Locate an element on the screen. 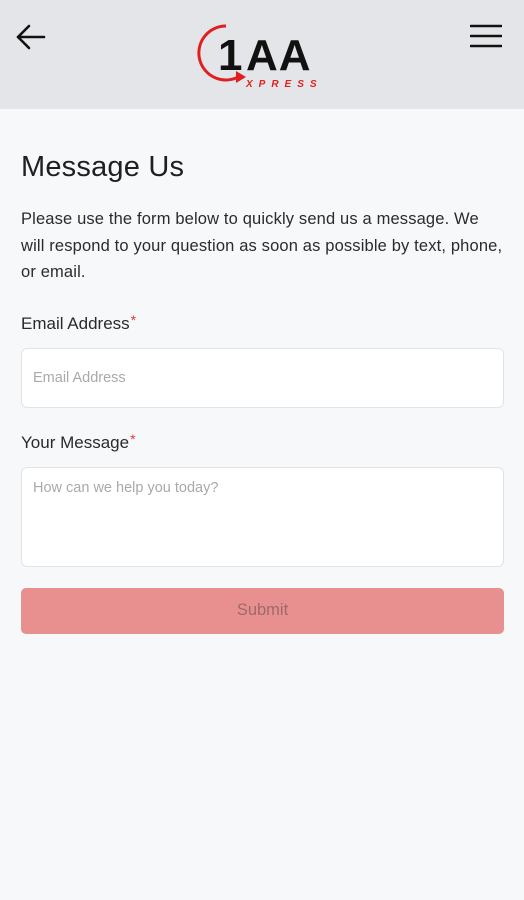  hamburger-menu-icon is located at coordinates (486, 36).